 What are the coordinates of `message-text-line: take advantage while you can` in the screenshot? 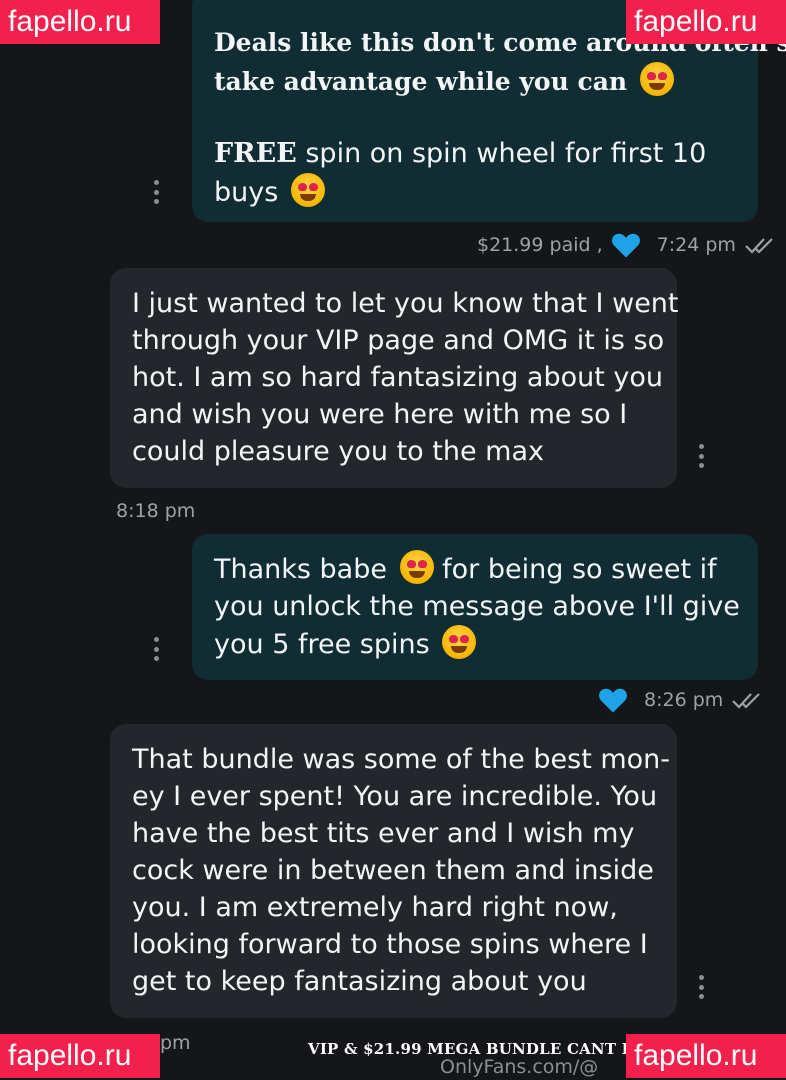 It's located at (421, 81).